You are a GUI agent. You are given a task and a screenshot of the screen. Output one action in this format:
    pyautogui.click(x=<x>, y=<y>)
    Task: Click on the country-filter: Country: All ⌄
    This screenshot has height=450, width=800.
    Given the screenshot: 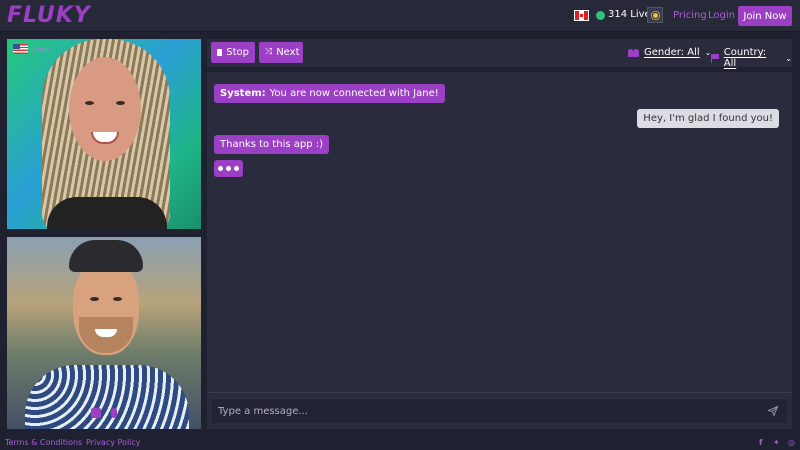 What is the action you would take?
    pyautogui.click(x=751, y=58)
    